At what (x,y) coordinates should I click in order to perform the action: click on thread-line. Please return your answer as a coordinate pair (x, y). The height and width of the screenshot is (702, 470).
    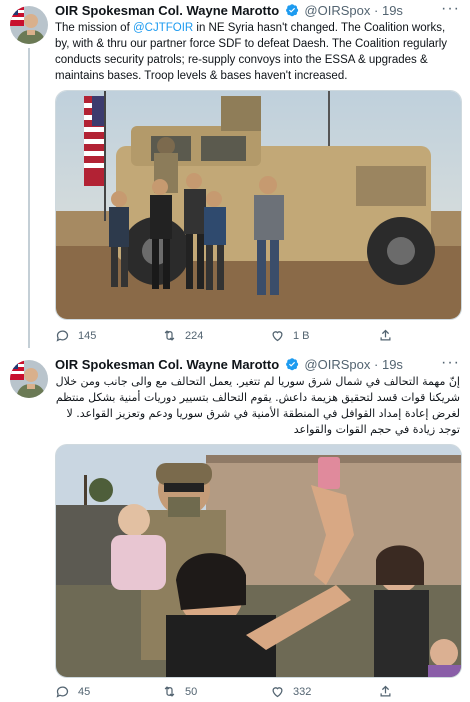
    Looking at the image, I should click on (29, 198).